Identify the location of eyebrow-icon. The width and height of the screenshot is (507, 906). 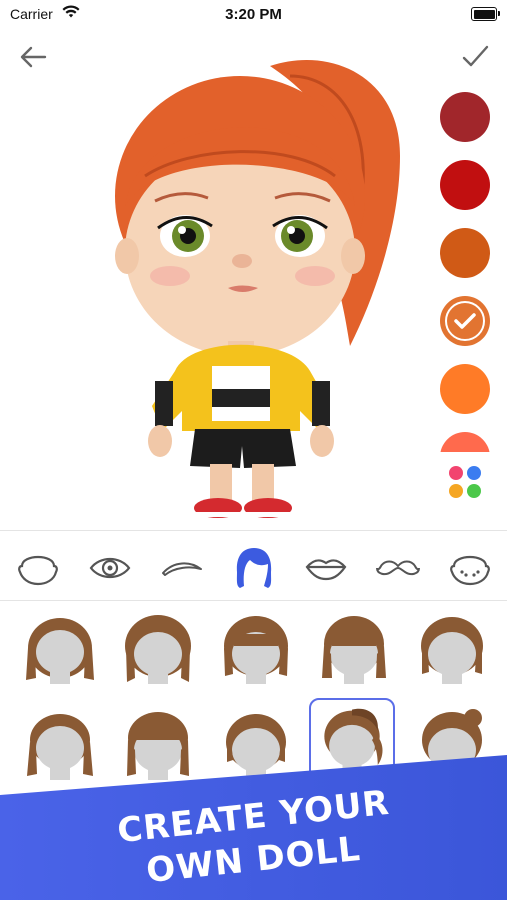
(182, 568).